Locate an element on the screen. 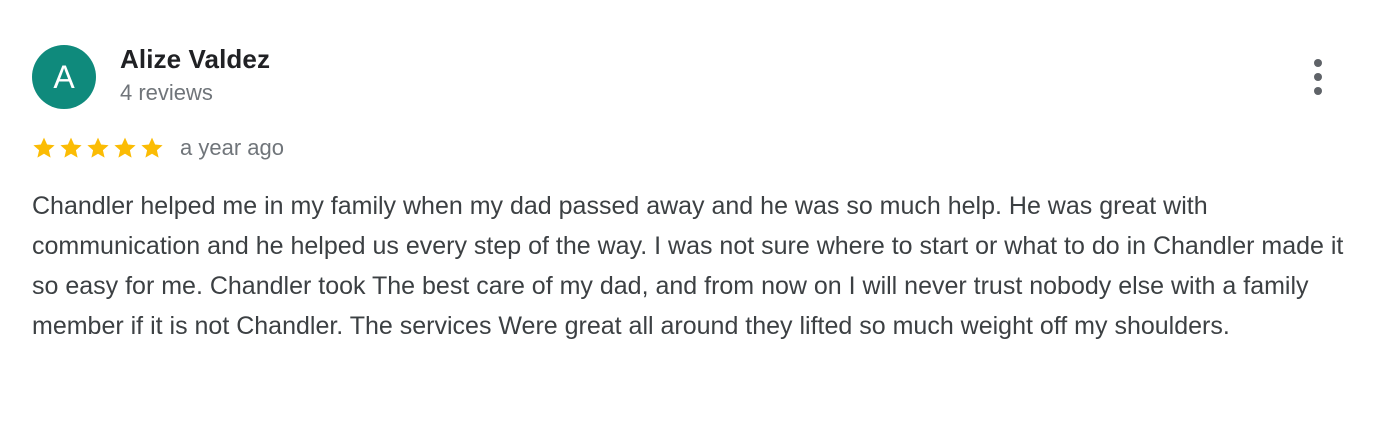 This screenshot has width=1400, height=430. avatar: A is located at coordinates (64, 77).